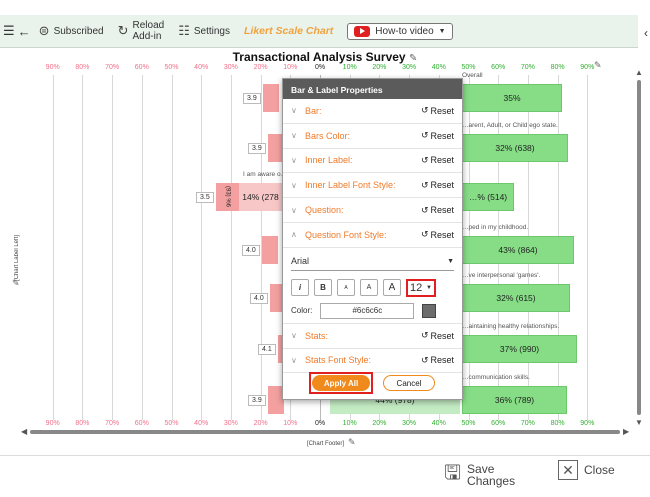 The height and width of the screenshot is (497, 650). What do you see at coordinates (372, 361) in the screenshot?
I see `panel-section: ∨ Stats Font Style: ↺ Reset` at bounding box center [372, 361].